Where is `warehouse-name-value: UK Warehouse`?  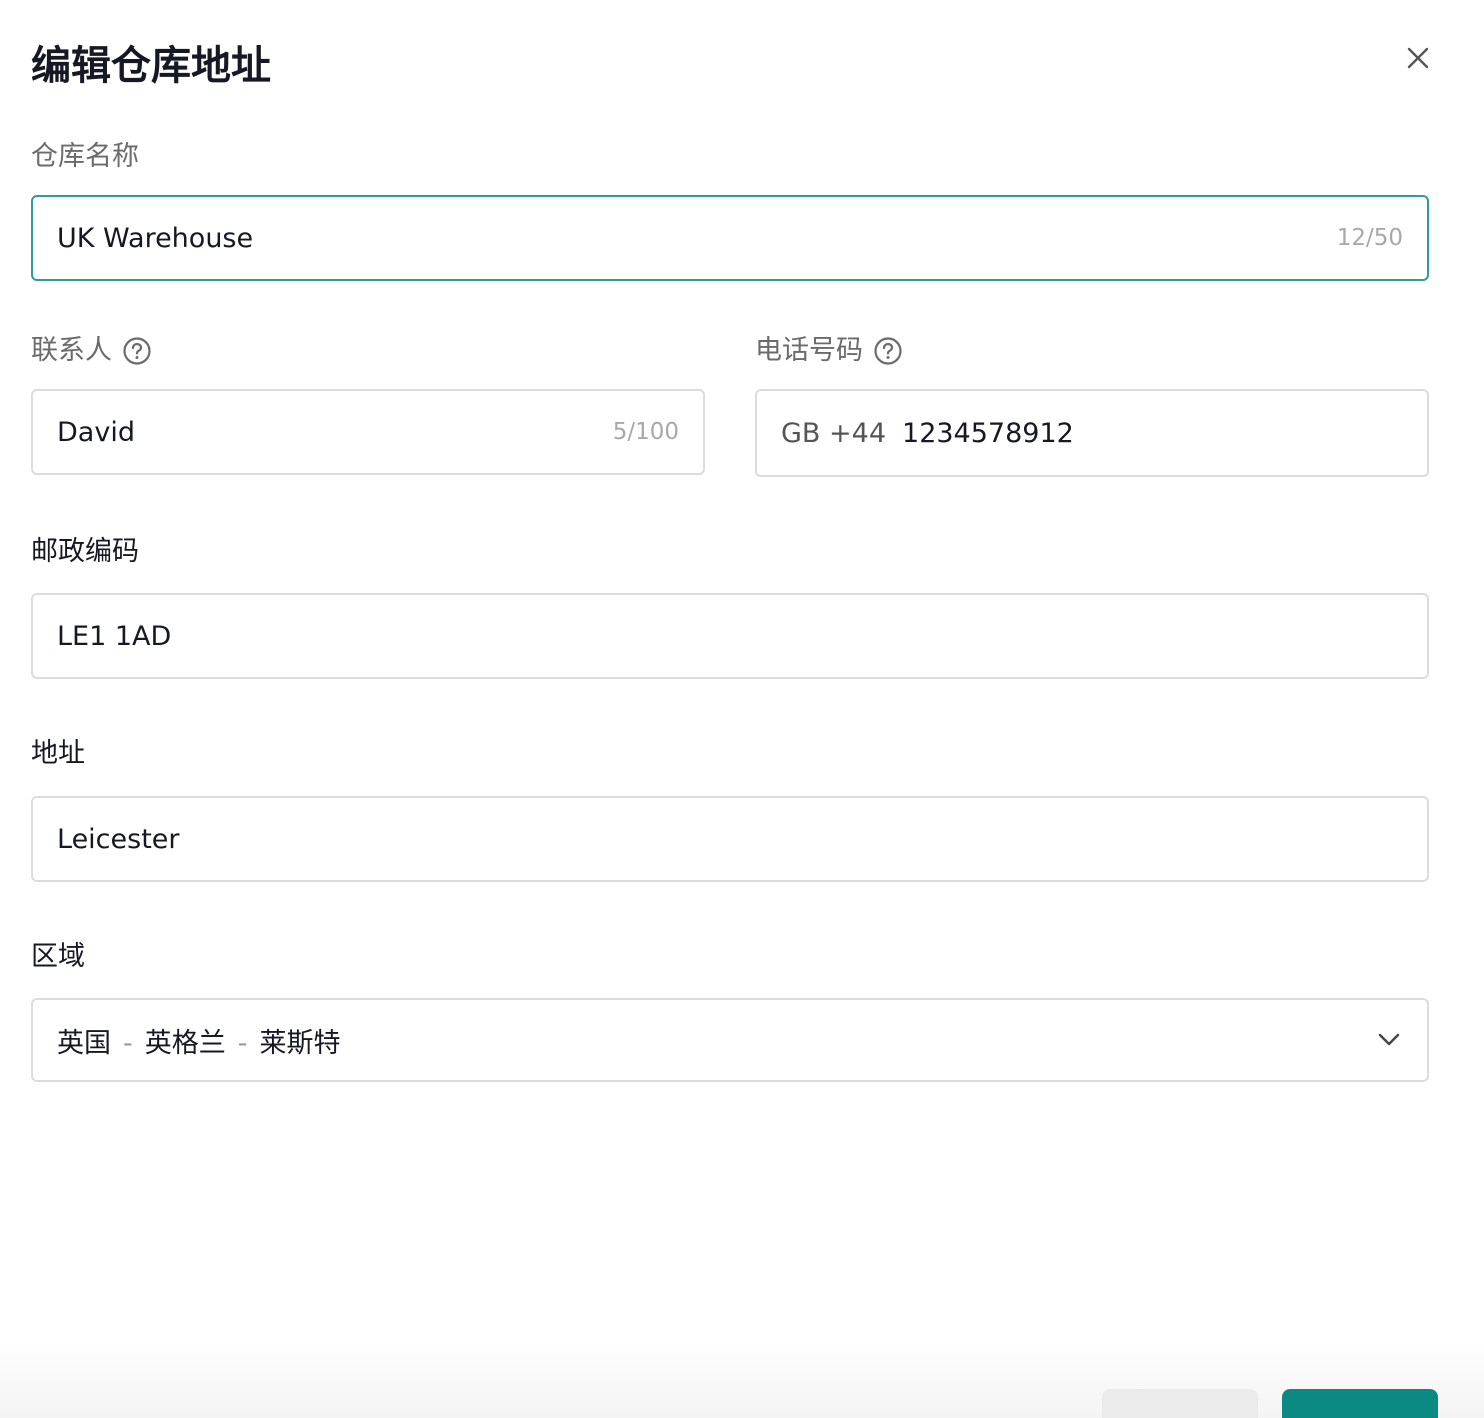
warehouse-name-value: UK Warehouse is located at coordinates (155, 238).